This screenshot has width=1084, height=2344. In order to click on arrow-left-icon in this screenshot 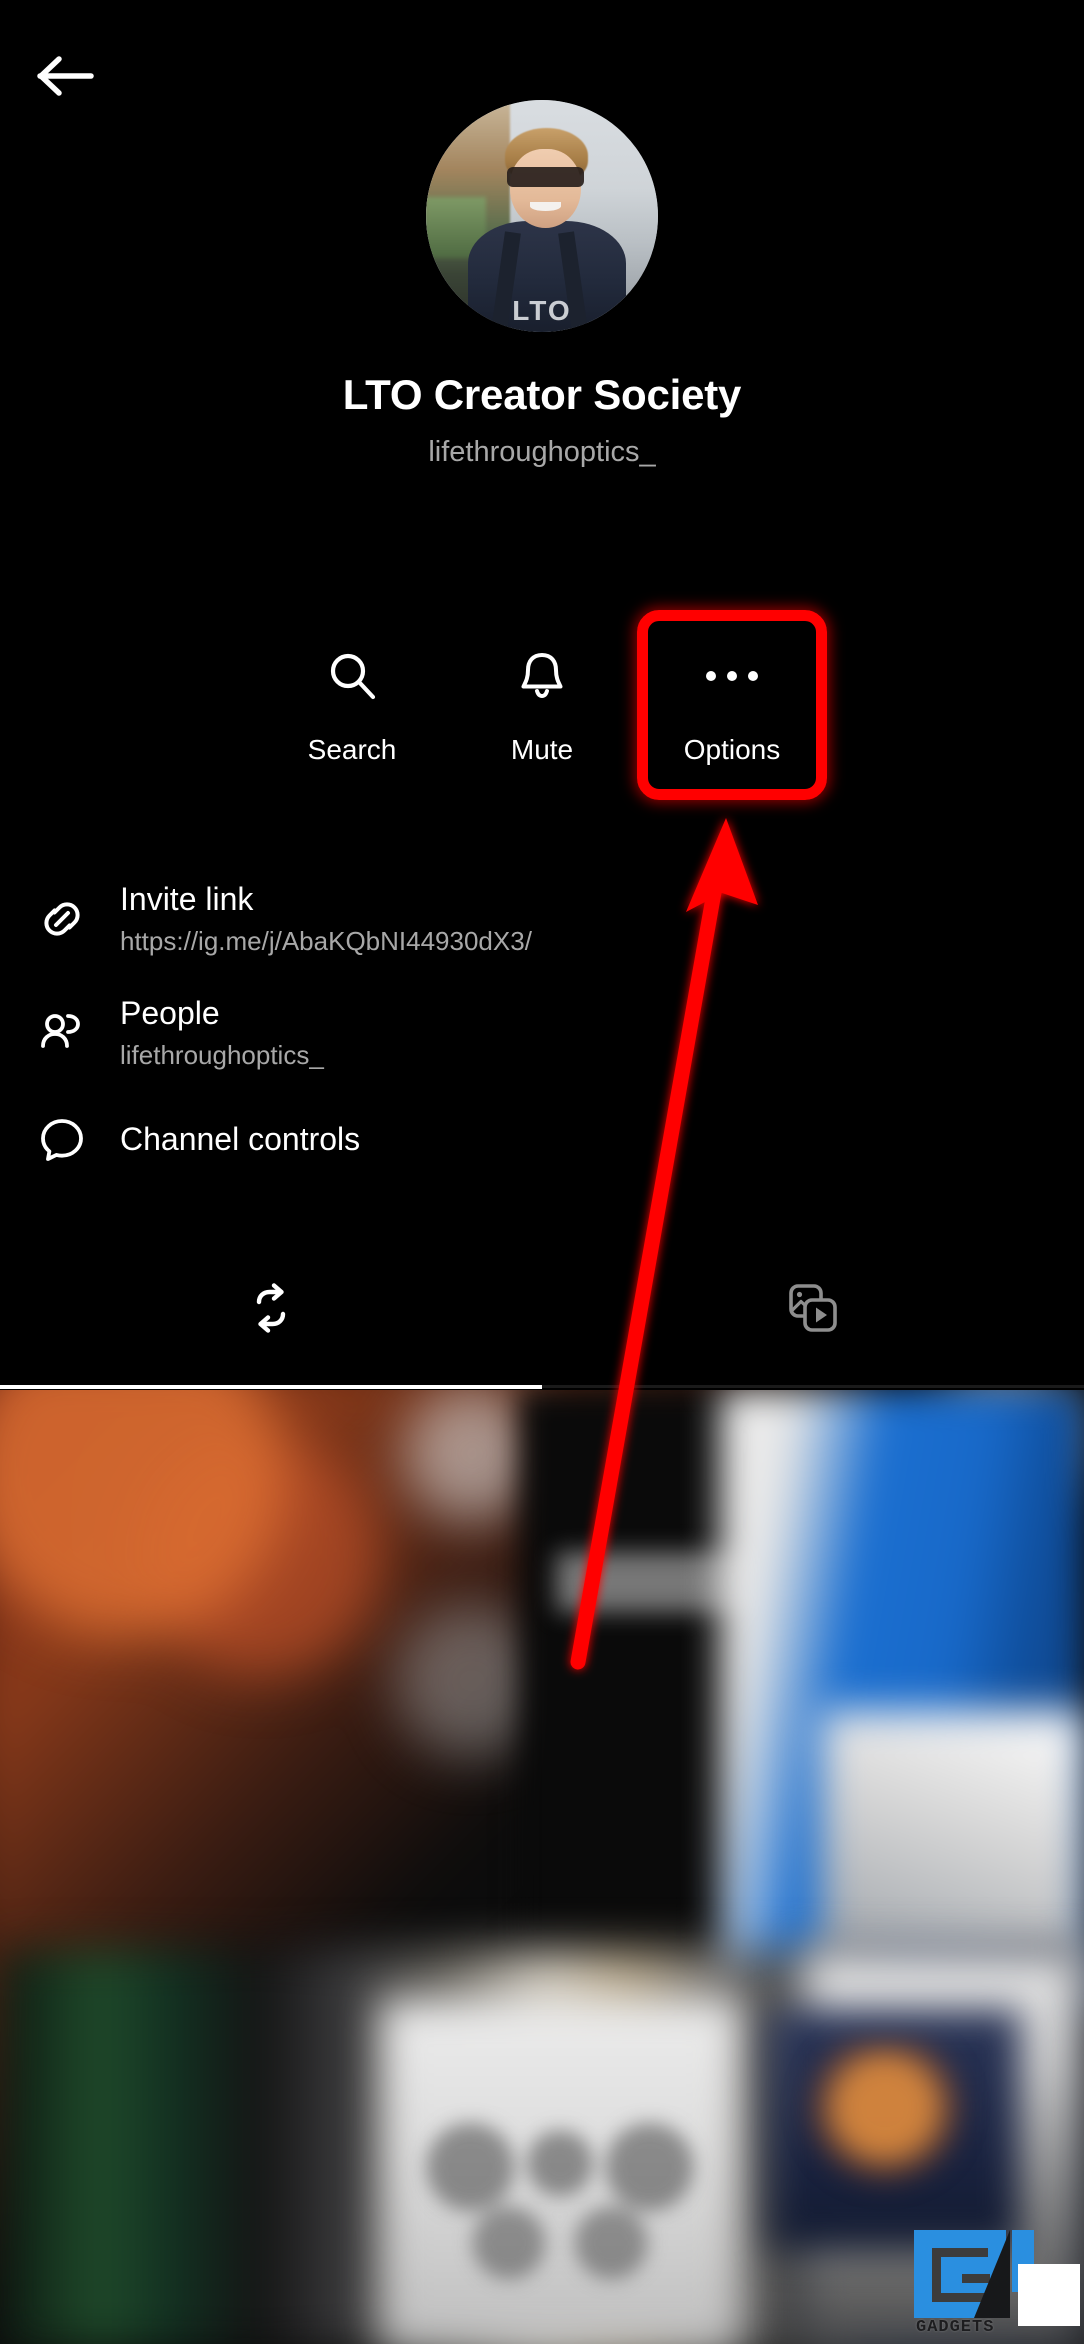, I will do `click(66, 76)`.